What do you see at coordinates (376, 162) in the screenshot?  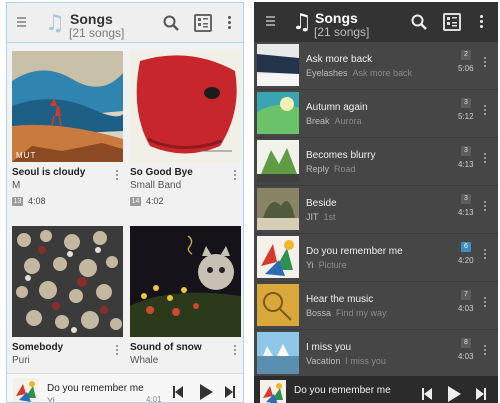 I see `song-row: Becomes blurry Reply Road 3 4:13` at bounding box center [376, 162].